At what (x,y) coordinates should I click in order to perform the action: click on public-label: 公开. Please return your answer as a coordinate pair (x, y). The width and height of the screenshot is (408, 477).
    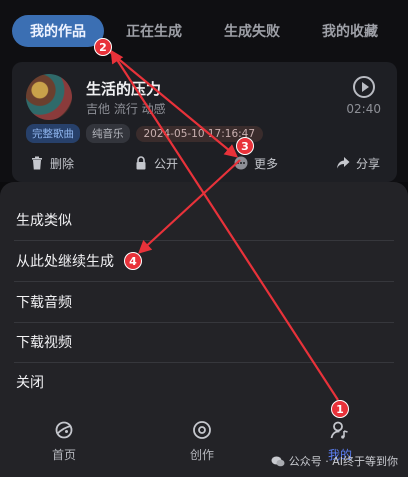
    Looking at the image, I should click on (166, 163).